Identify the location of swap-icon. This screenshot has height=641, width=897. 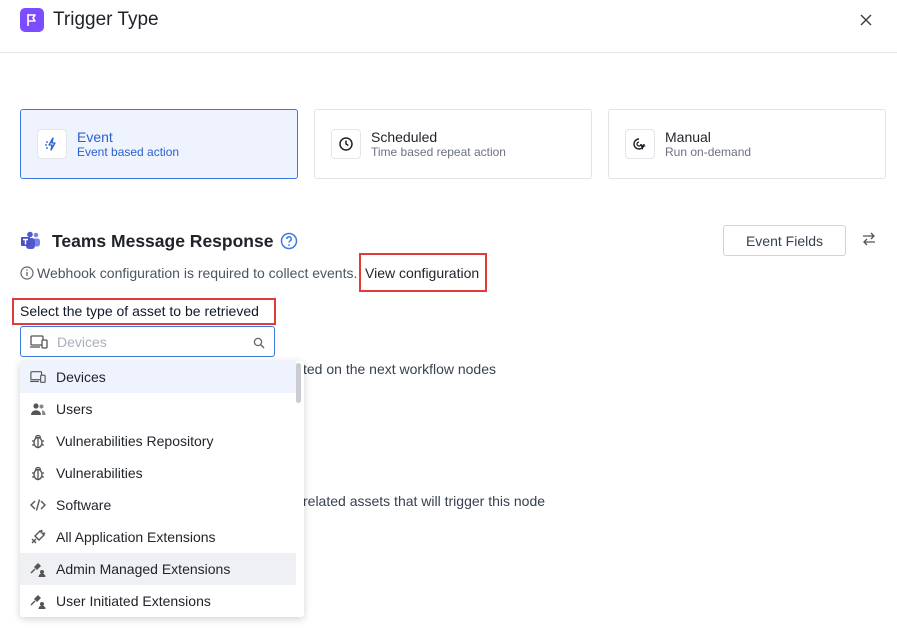
(870, 240).